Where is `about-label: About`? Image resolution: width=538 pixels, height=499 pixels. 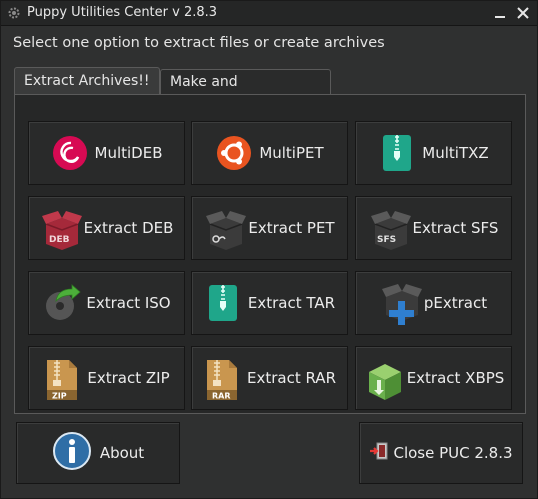 about-label: About is located at coordinates (122, 453).